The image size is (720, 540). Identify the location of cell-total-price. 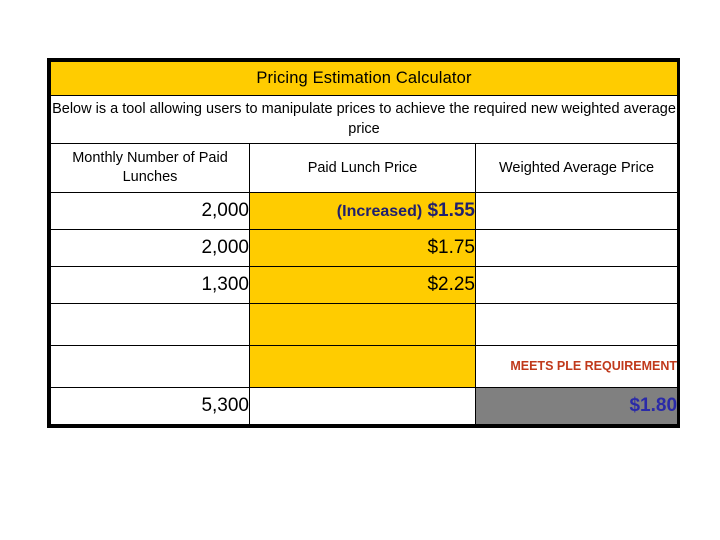
(362, 406).